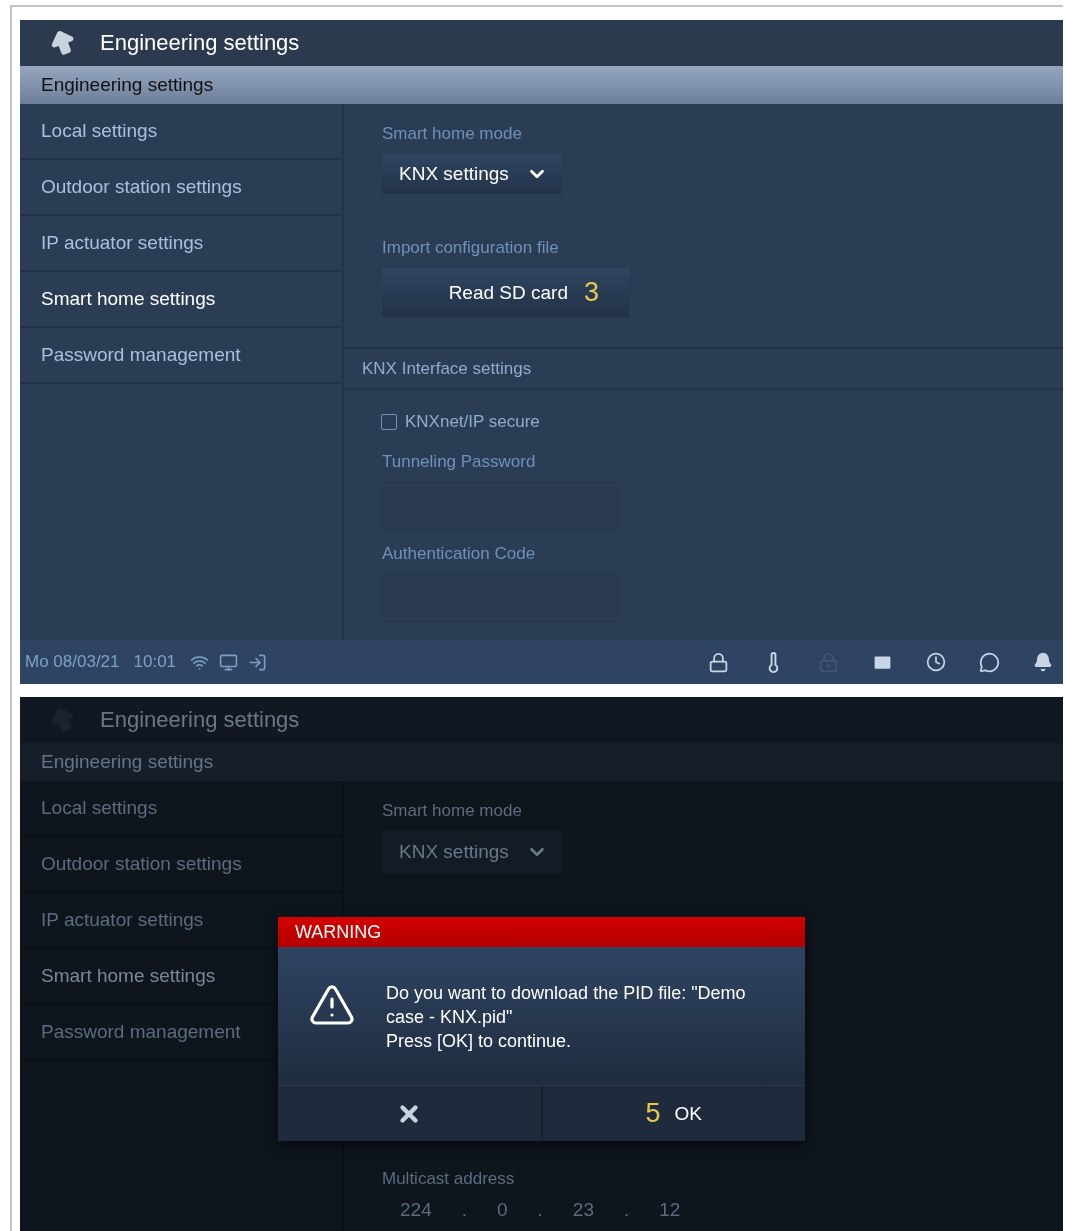 The image size is (1065, 1231). What do you see at coordinates (448, 1179) in the screenshot?
I see `field-label: Multicast address` at bounding box center [448, 1179].